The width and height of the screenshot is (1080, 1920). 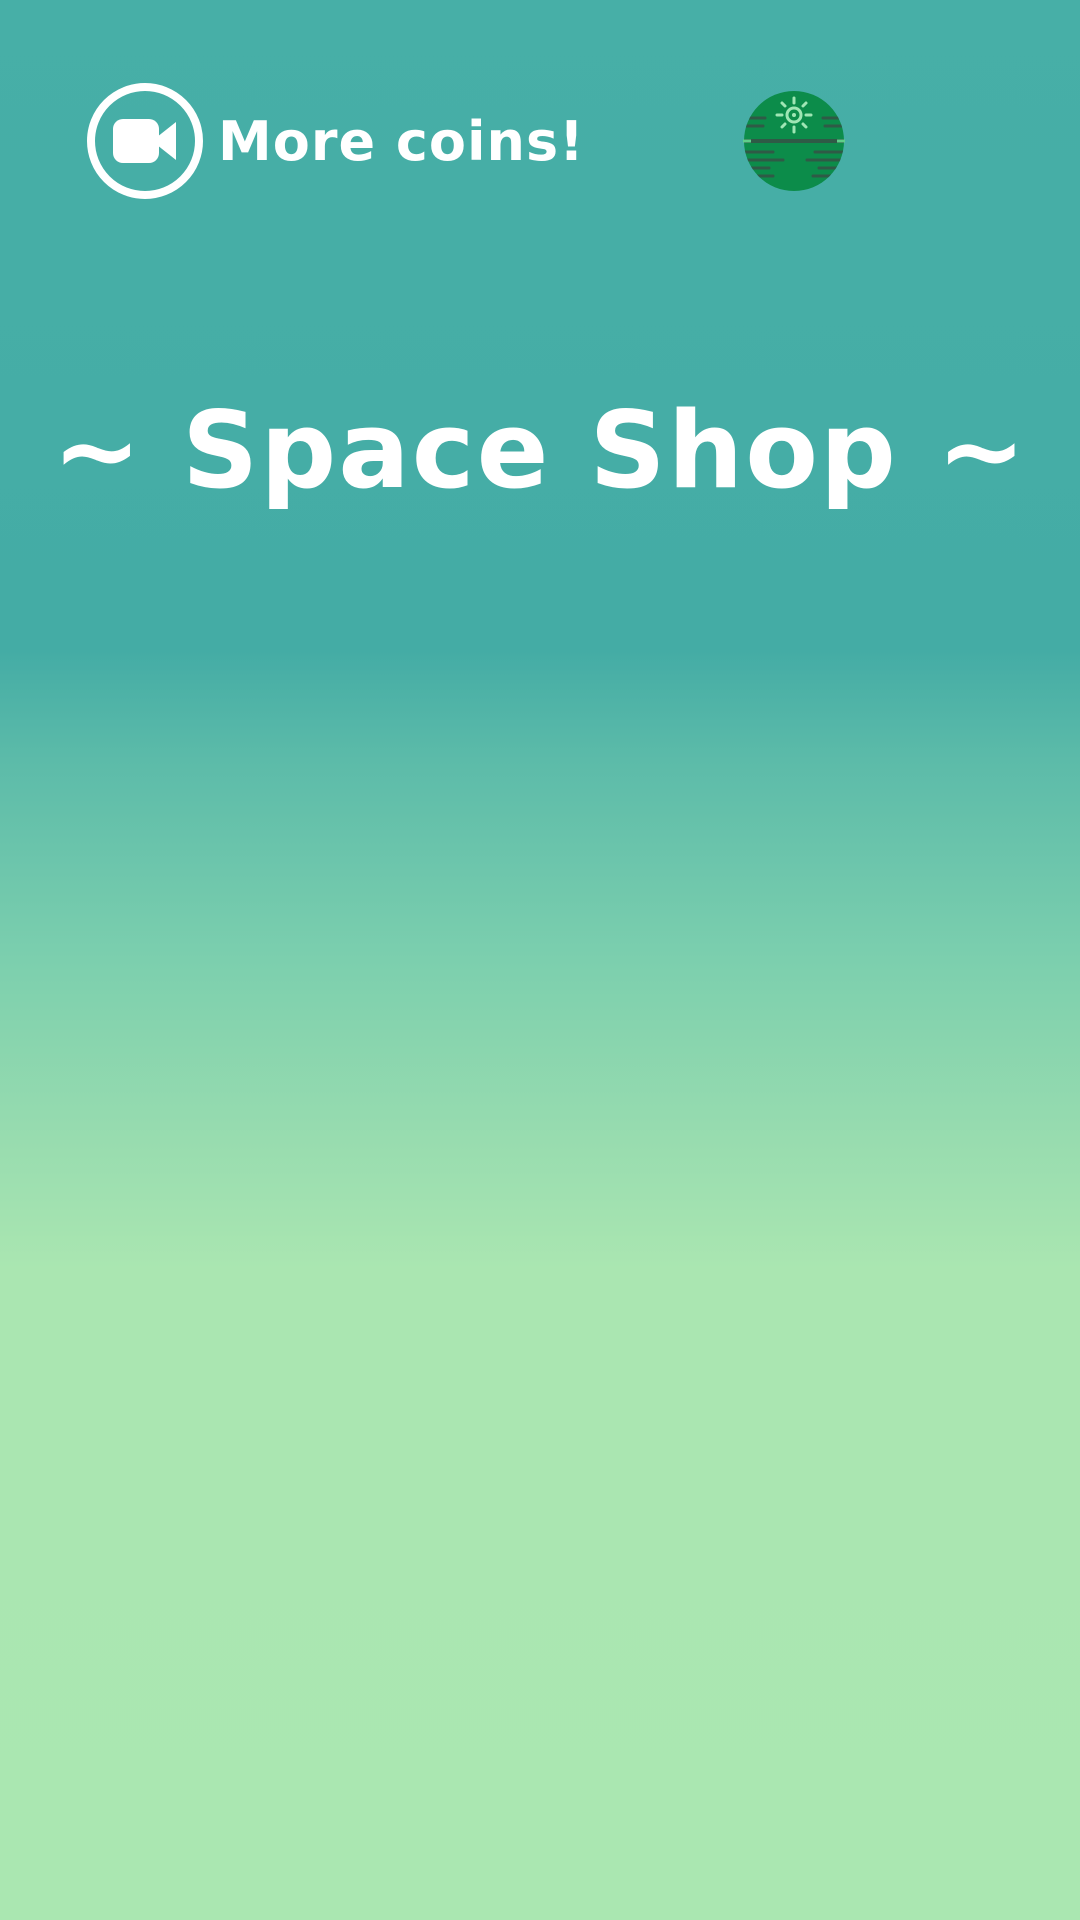 I want to click on more-coins-label: More coins!, so click(x=401, y=141).